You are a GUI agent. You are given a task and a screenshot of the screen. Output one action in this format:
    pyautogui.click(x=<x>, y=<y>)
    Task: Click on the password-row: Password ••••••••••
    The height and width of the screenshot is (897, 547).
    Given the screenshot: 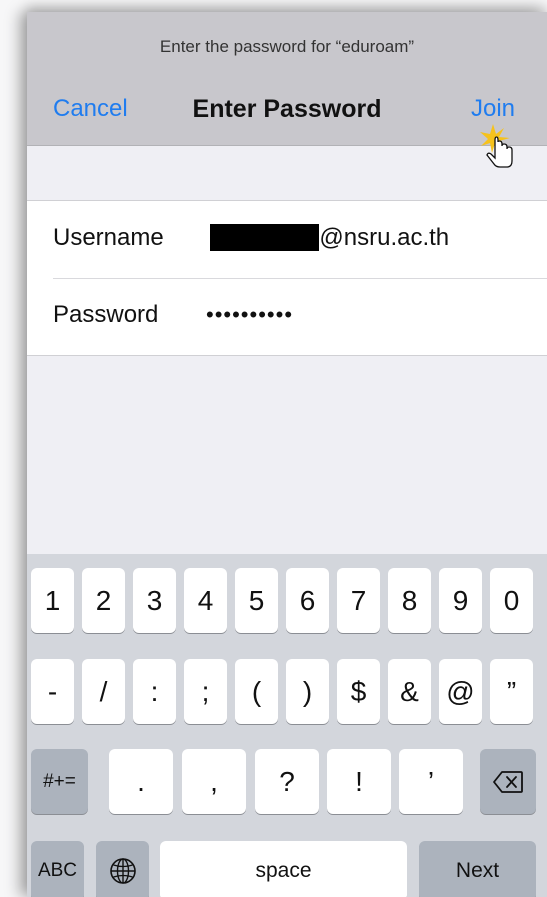 What is the action you would take?
    pyautogui.click(x=287, y=316)
    